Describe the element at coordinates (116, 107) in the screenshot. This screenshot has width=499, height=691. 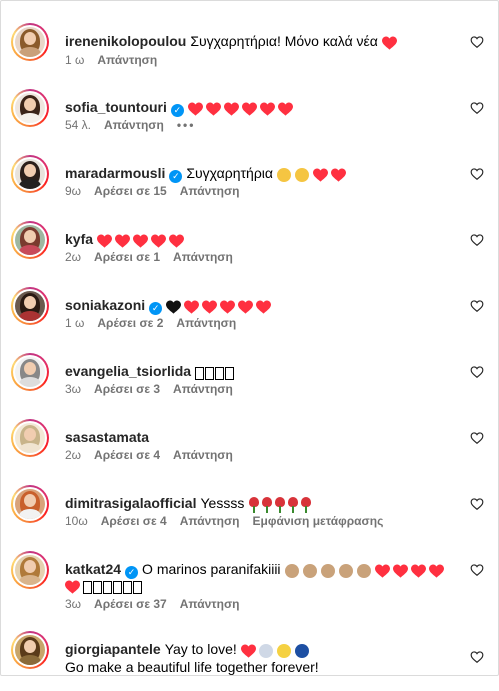
I see `comment-username: sofia_tountouri` at that location.